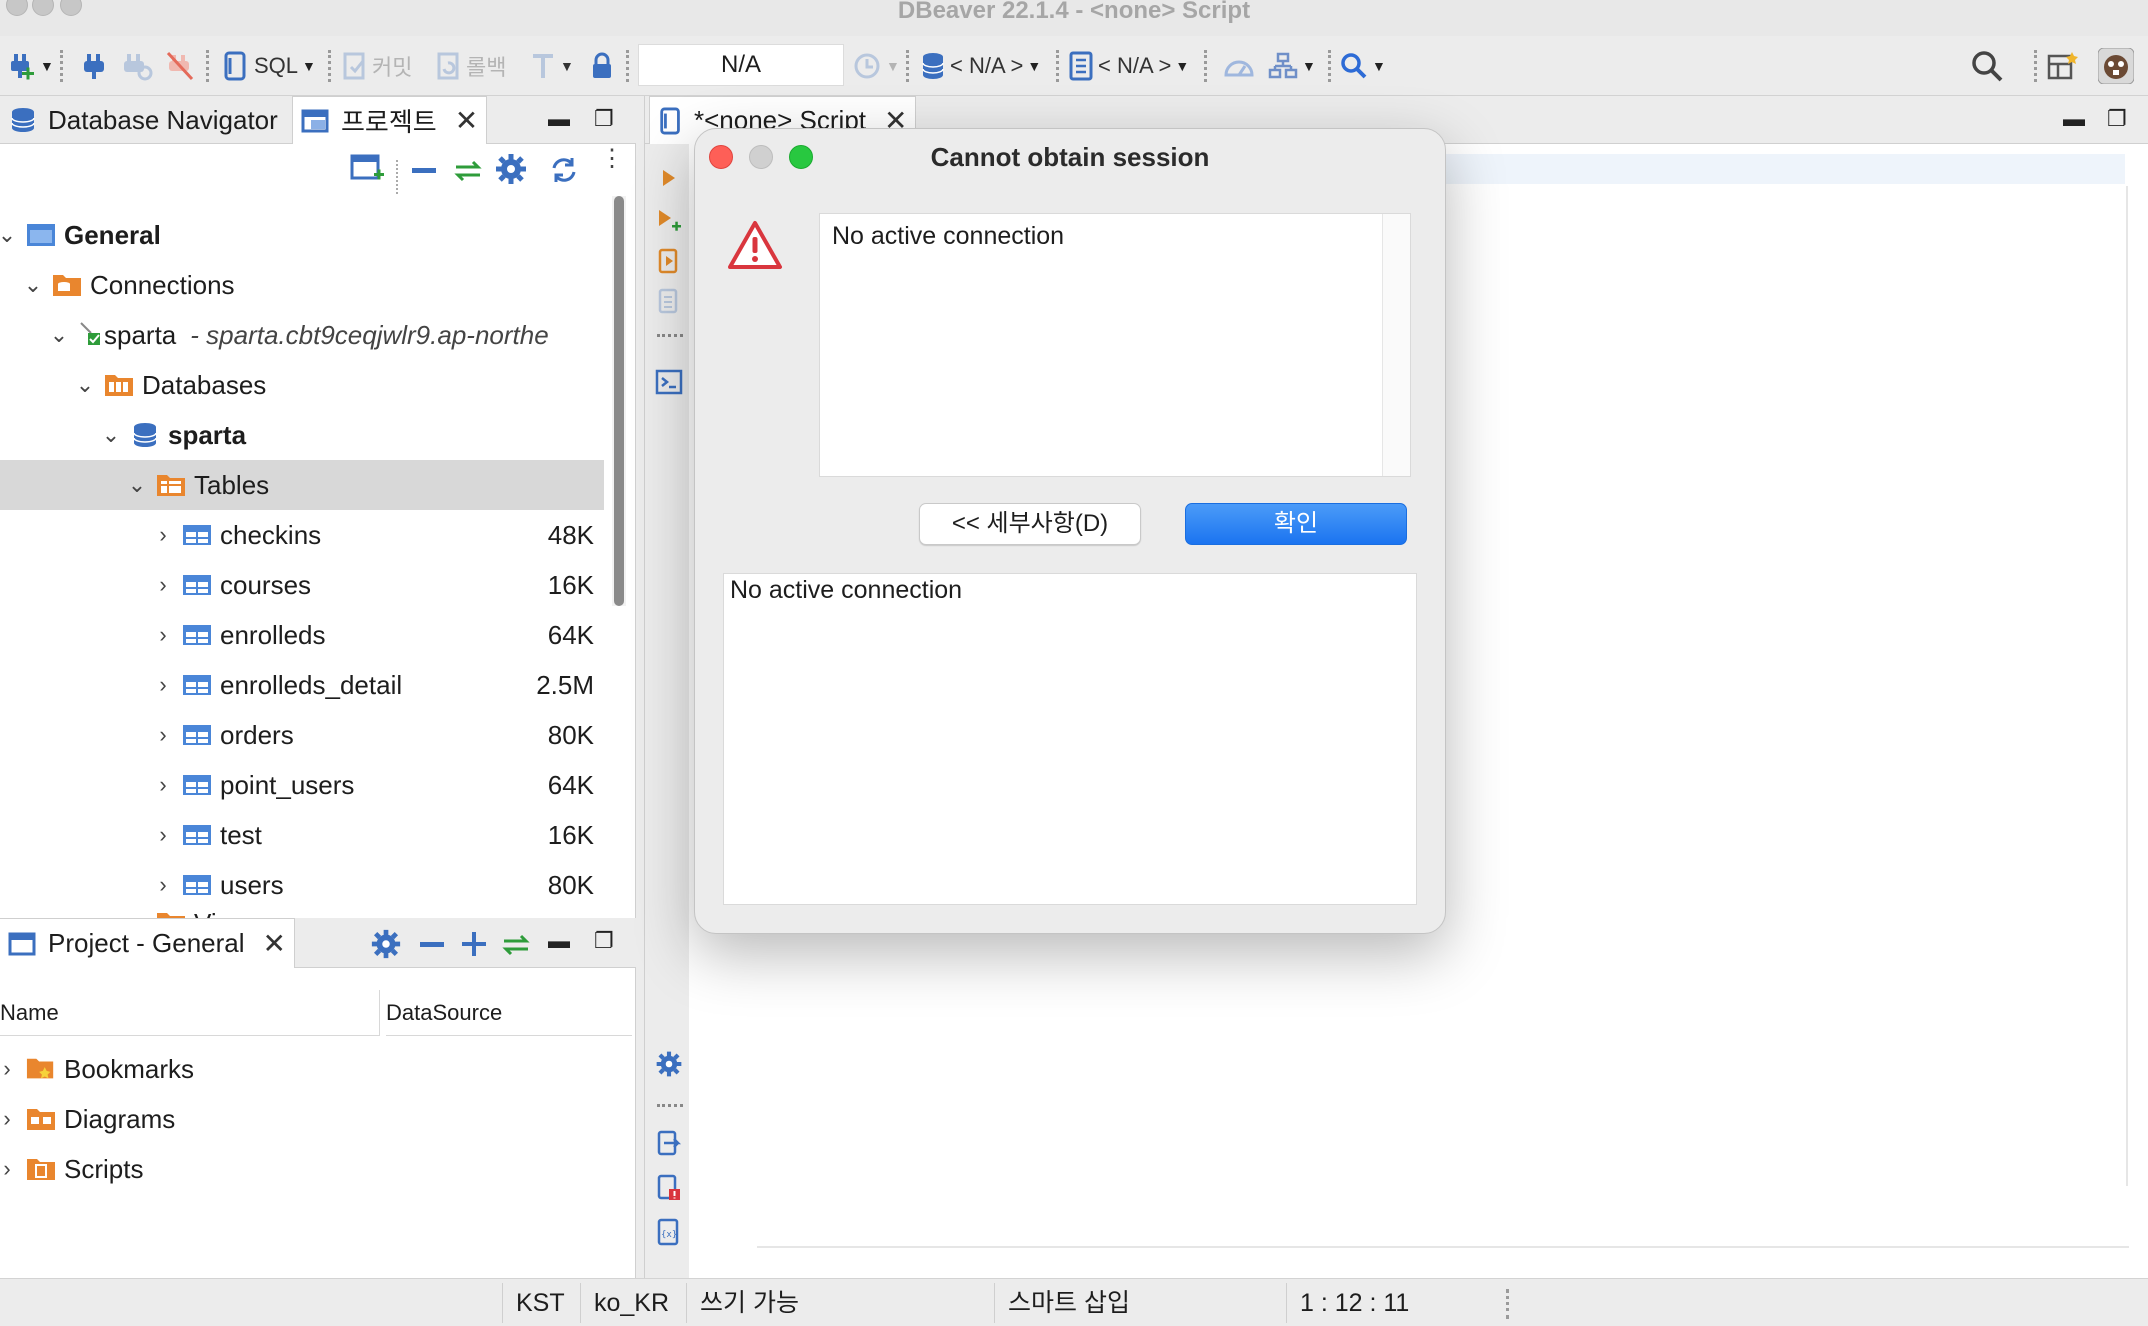 The height and width of the screenshot is (1326, 2148). I want to click on tree-node-table: › checkins 48K, so click(302, 535).